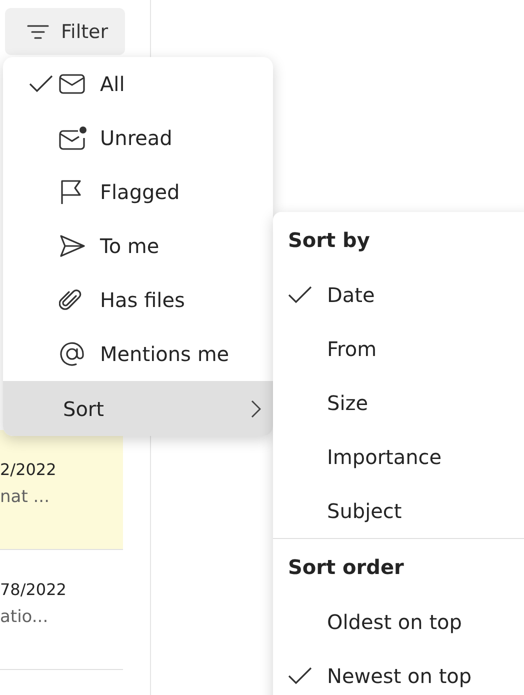  What do you see at coordinates (34, 589) in the screenshot?
I see `mail-date: 78/2022` at bounding box center [34, 589].